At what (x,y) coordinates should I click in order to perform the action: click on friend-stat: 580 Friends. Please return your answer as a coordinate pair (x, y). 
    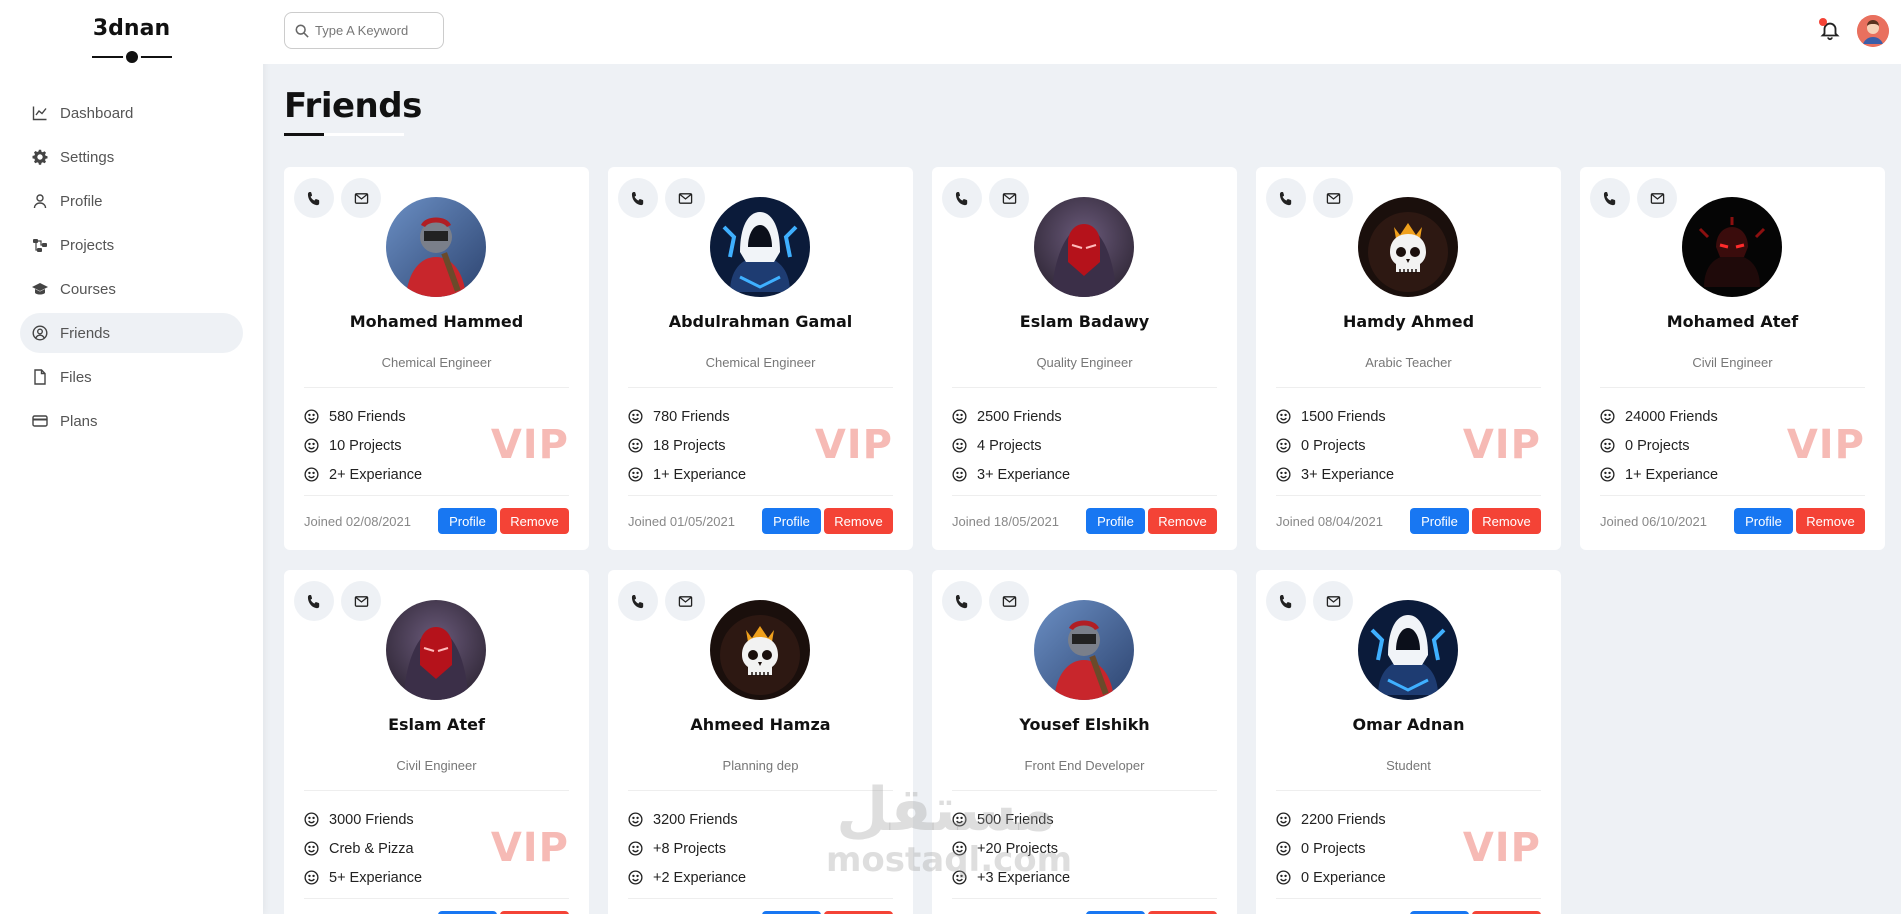
    Looking at the image, I should click on (363, 416).